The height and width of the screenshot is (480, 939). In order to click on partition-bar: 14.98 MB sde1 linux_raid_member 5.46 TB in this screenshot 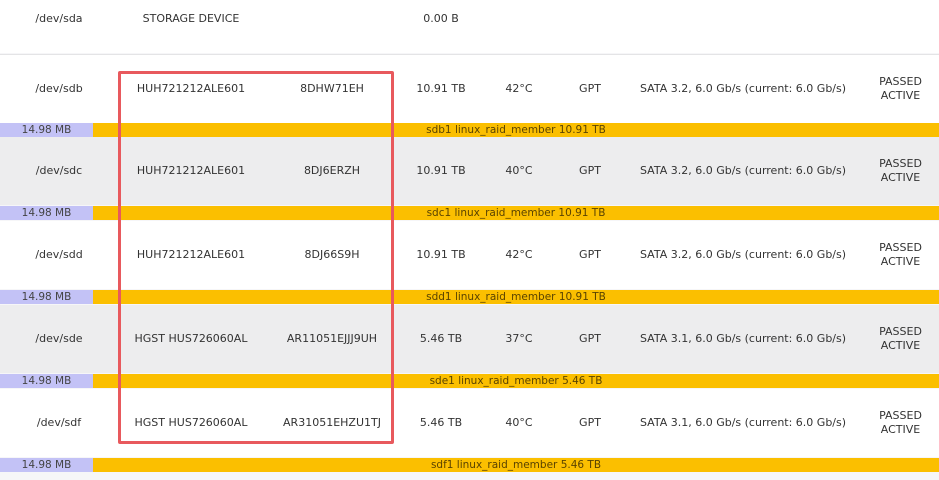, I will do `click(469, 381)`.